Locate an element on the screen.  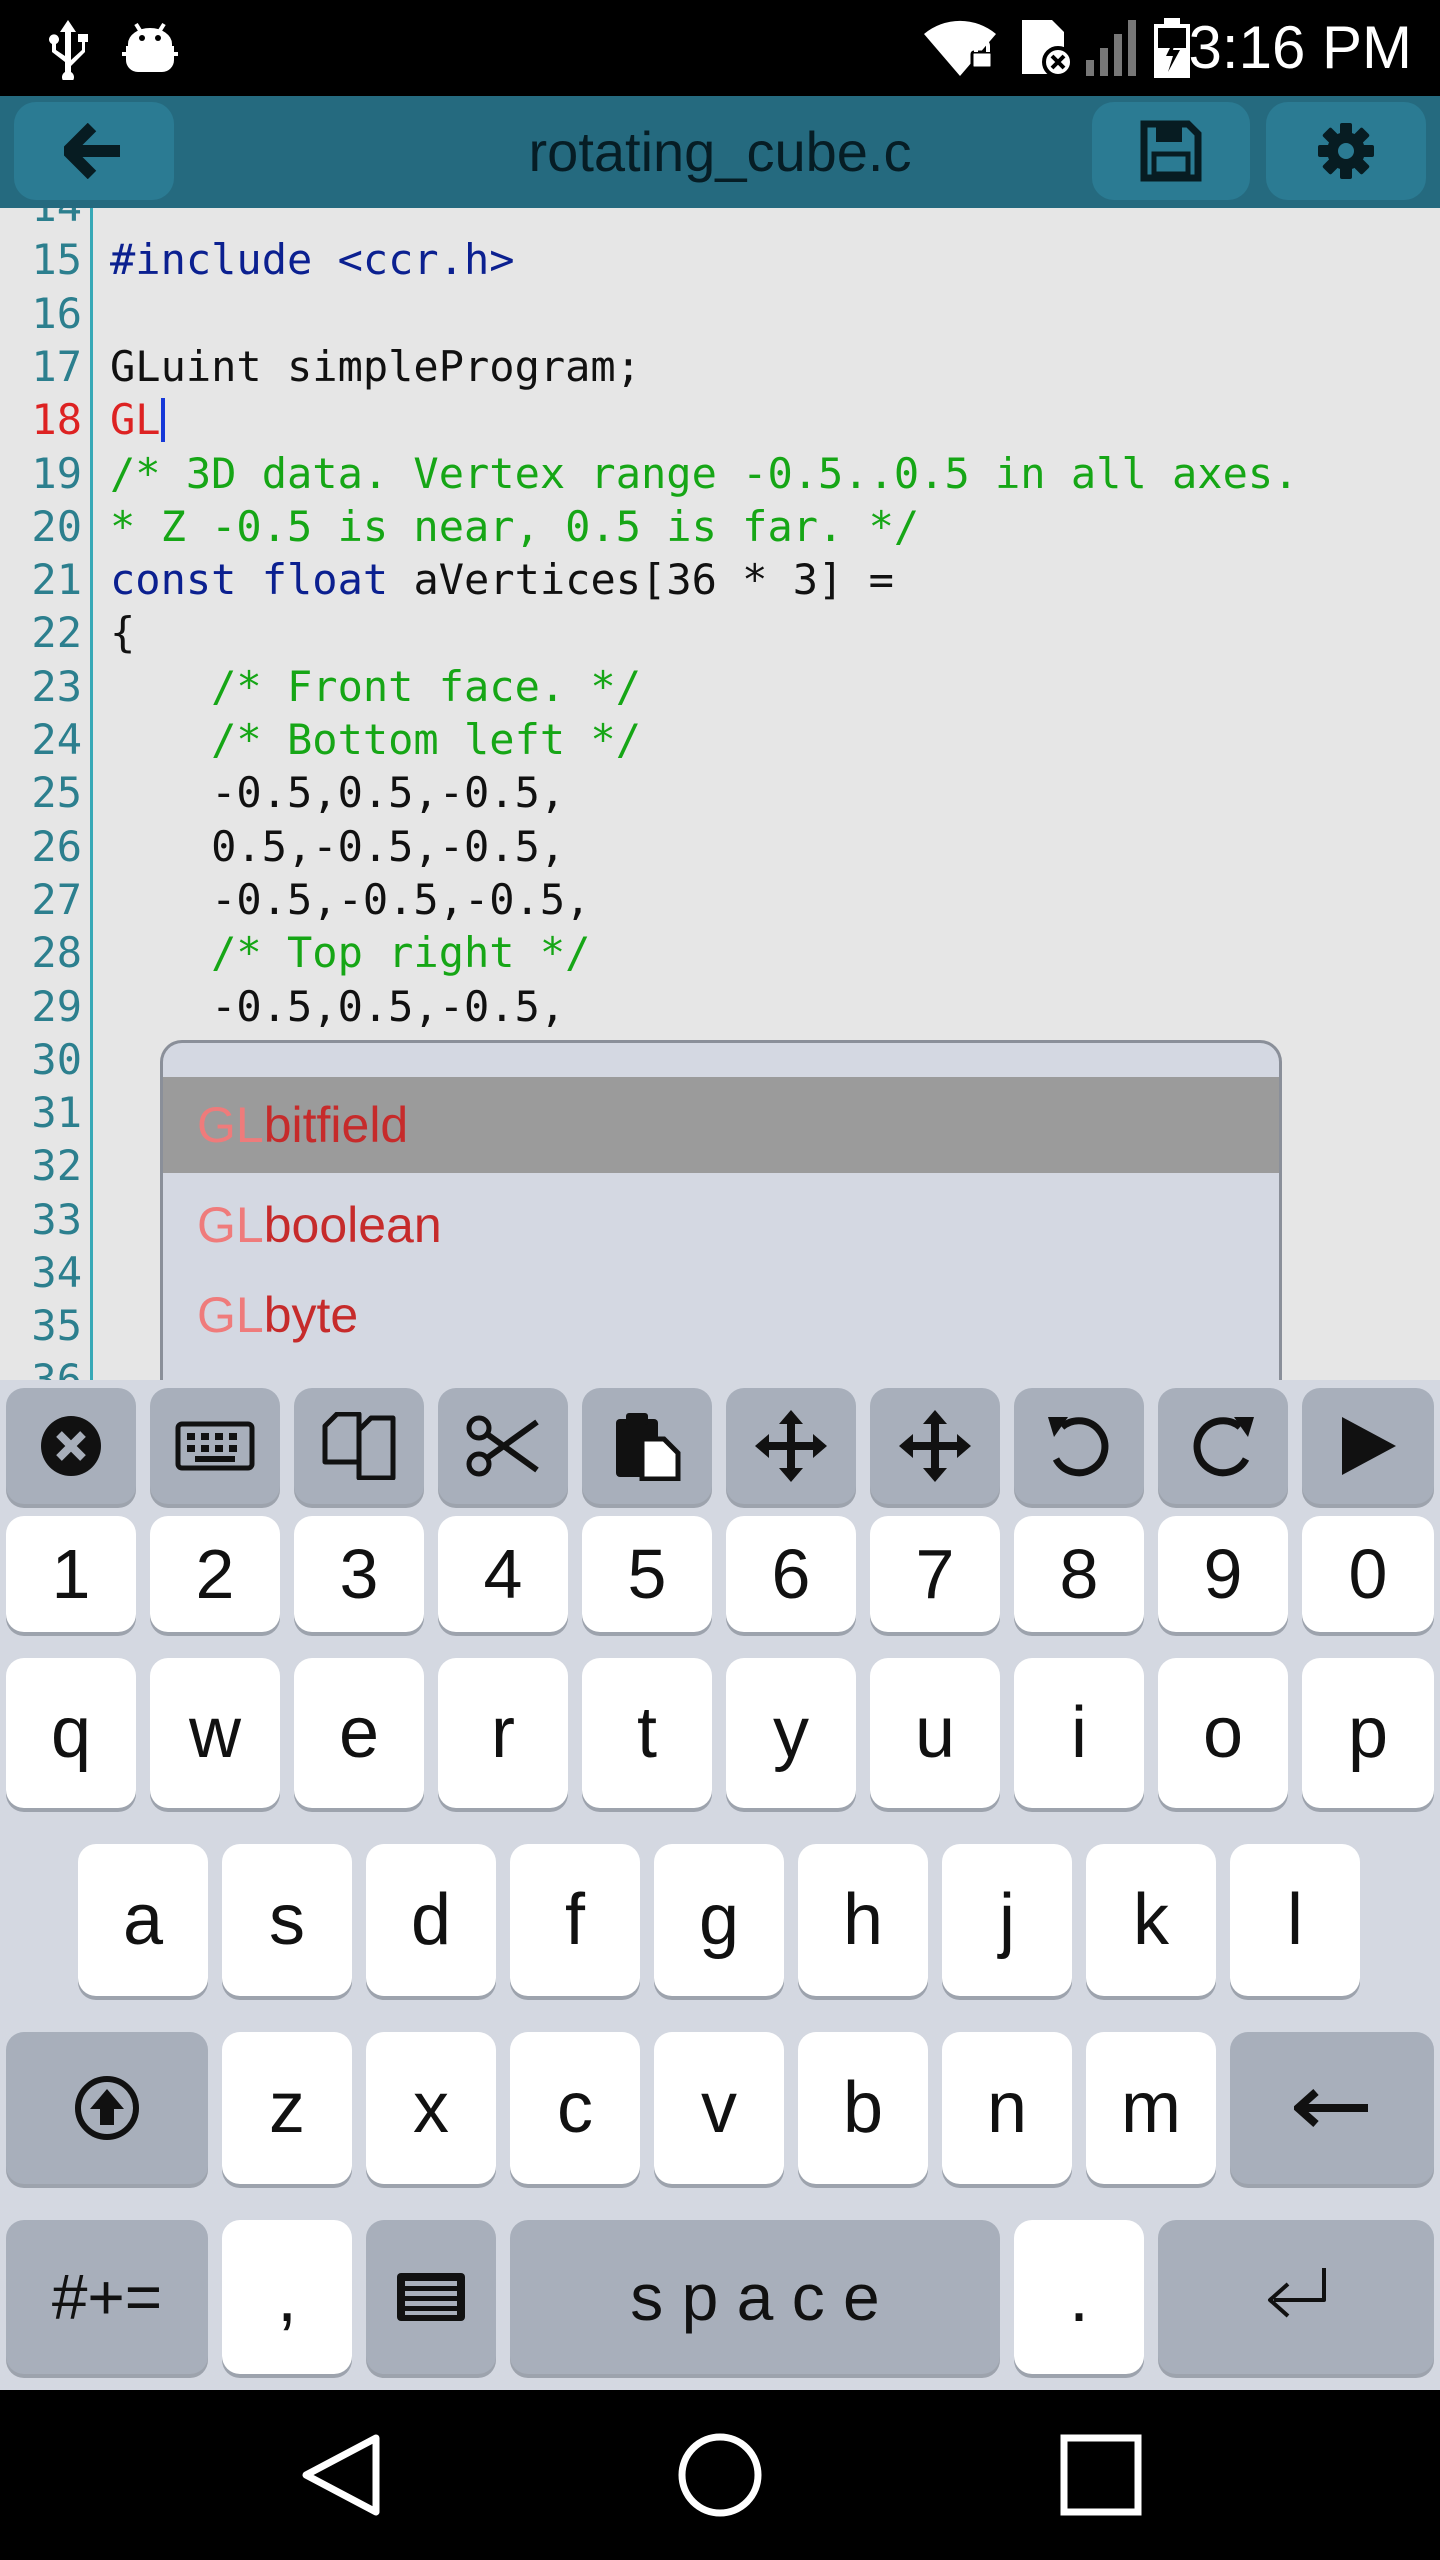
key-label: r is located at coordinates (503, 1733).